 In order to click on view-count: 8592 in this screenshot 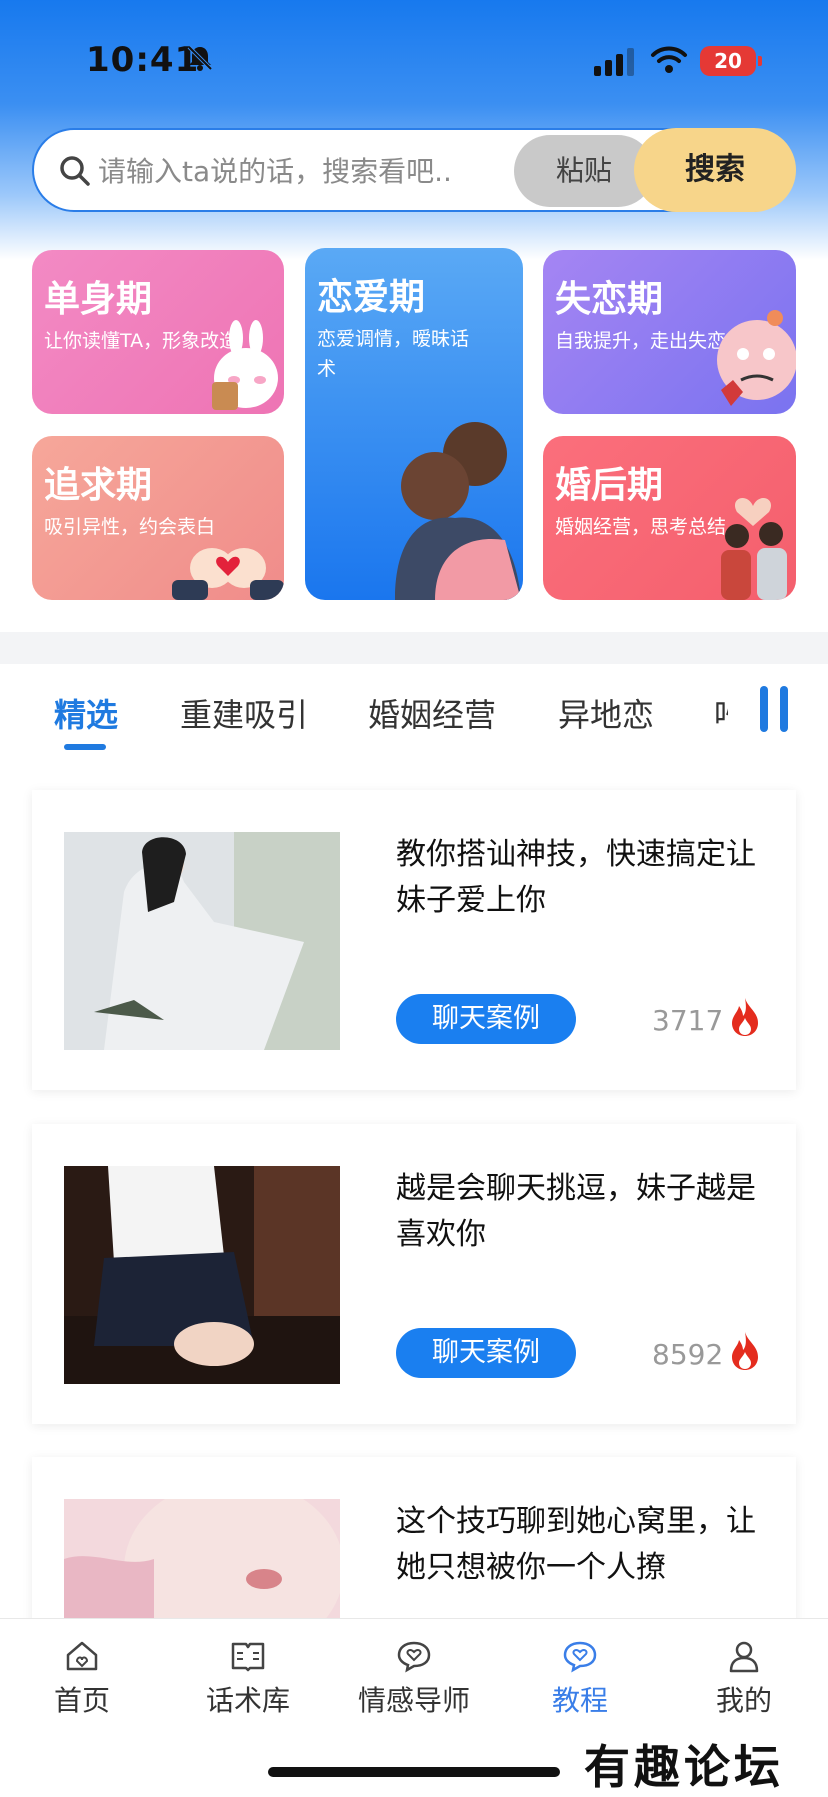, I will do `click(688, 1354)`.